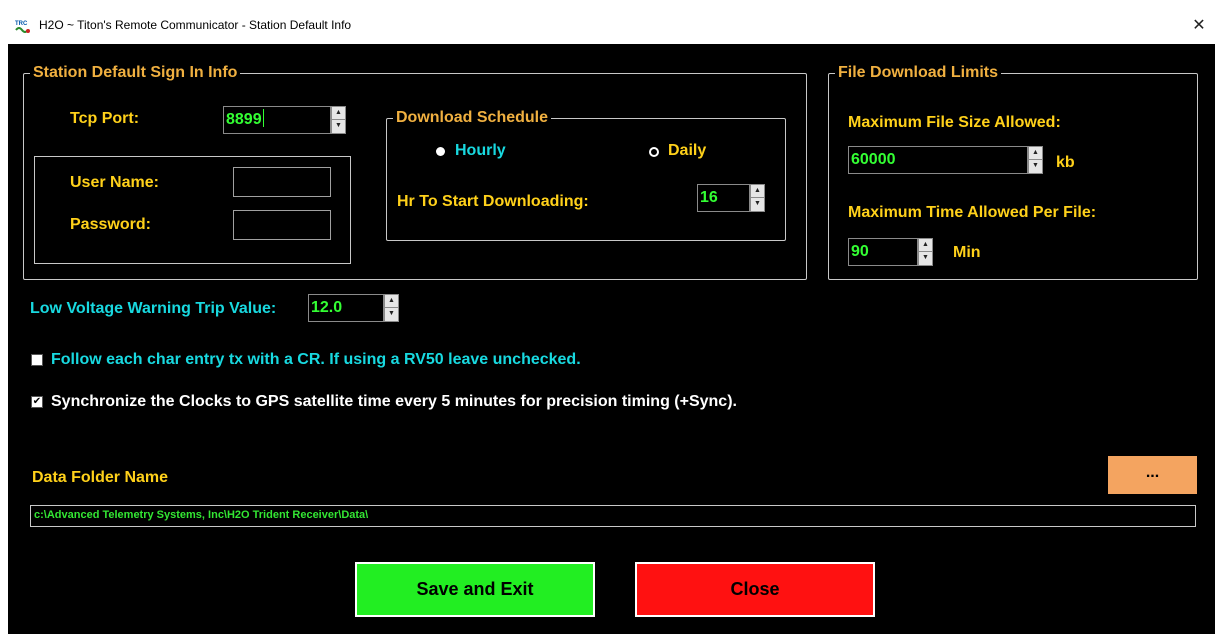 This screenshot has width=1215, height=634. What do you see at coordinates (480, 151) in the screenshot?
I see `hourly-label: Hourly` at bounding box center [480, 151].